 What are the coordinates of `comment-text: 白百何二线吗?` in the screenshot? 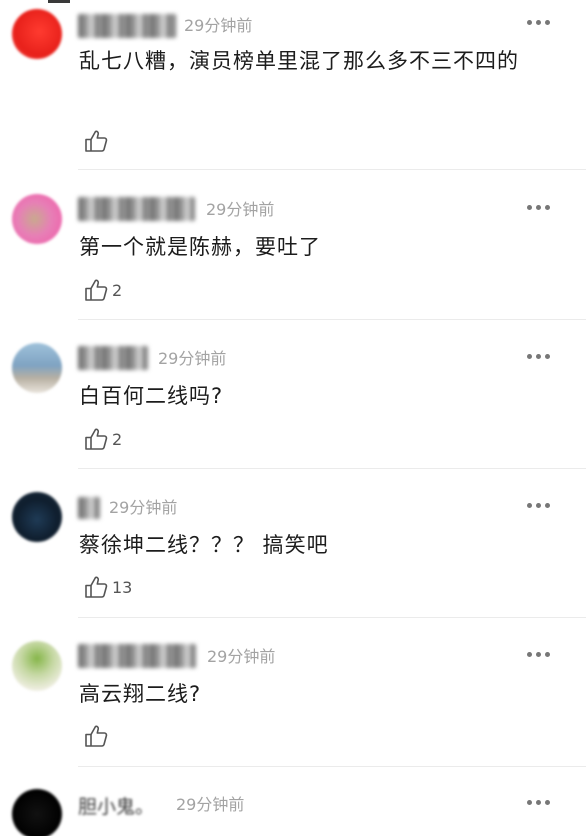 It's located at (151, 396).